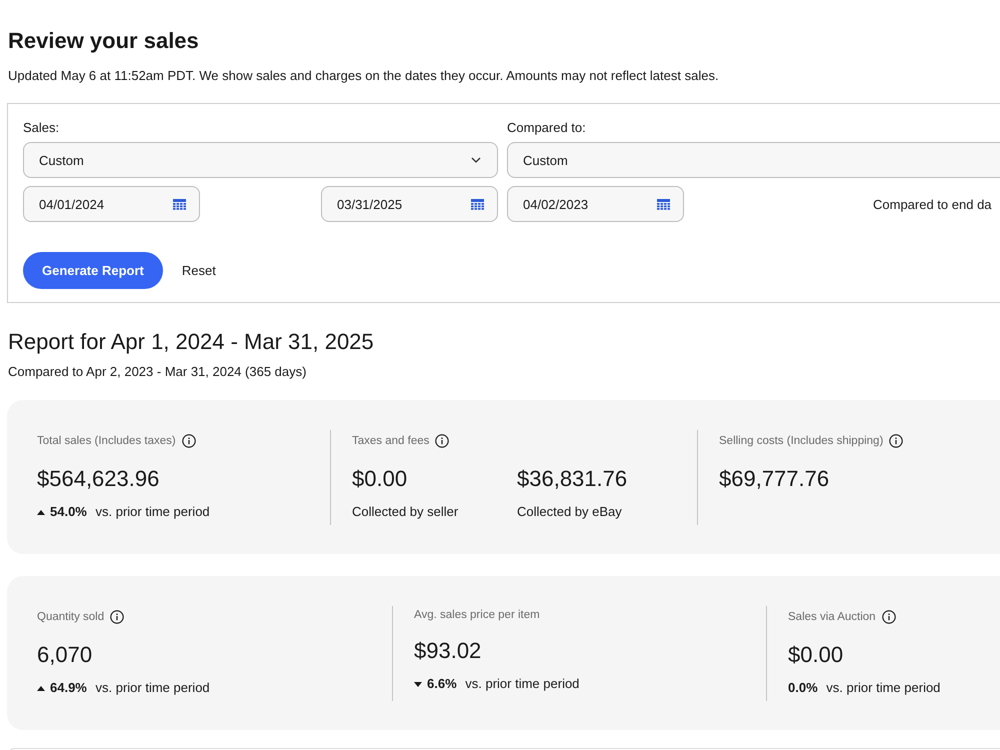  I want to click on date-field: 04/02/2023, so click(595, 204).